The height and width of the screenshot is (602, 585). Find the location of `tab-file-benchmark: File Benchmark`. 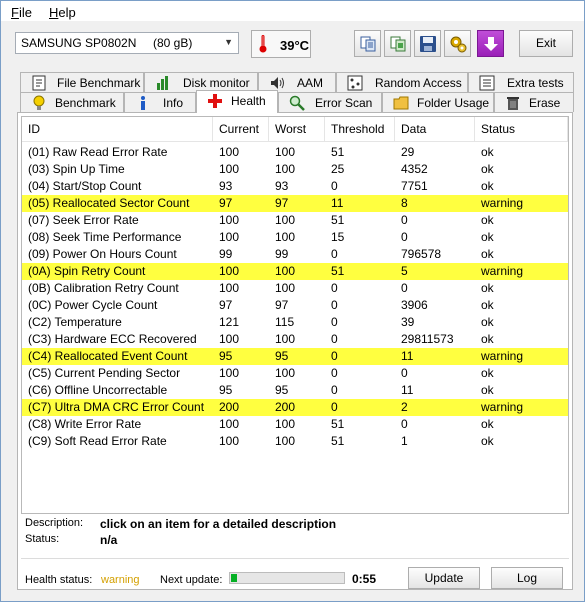

tab-file-benchmark: File Benchmark is located at coordinates (82, 82).